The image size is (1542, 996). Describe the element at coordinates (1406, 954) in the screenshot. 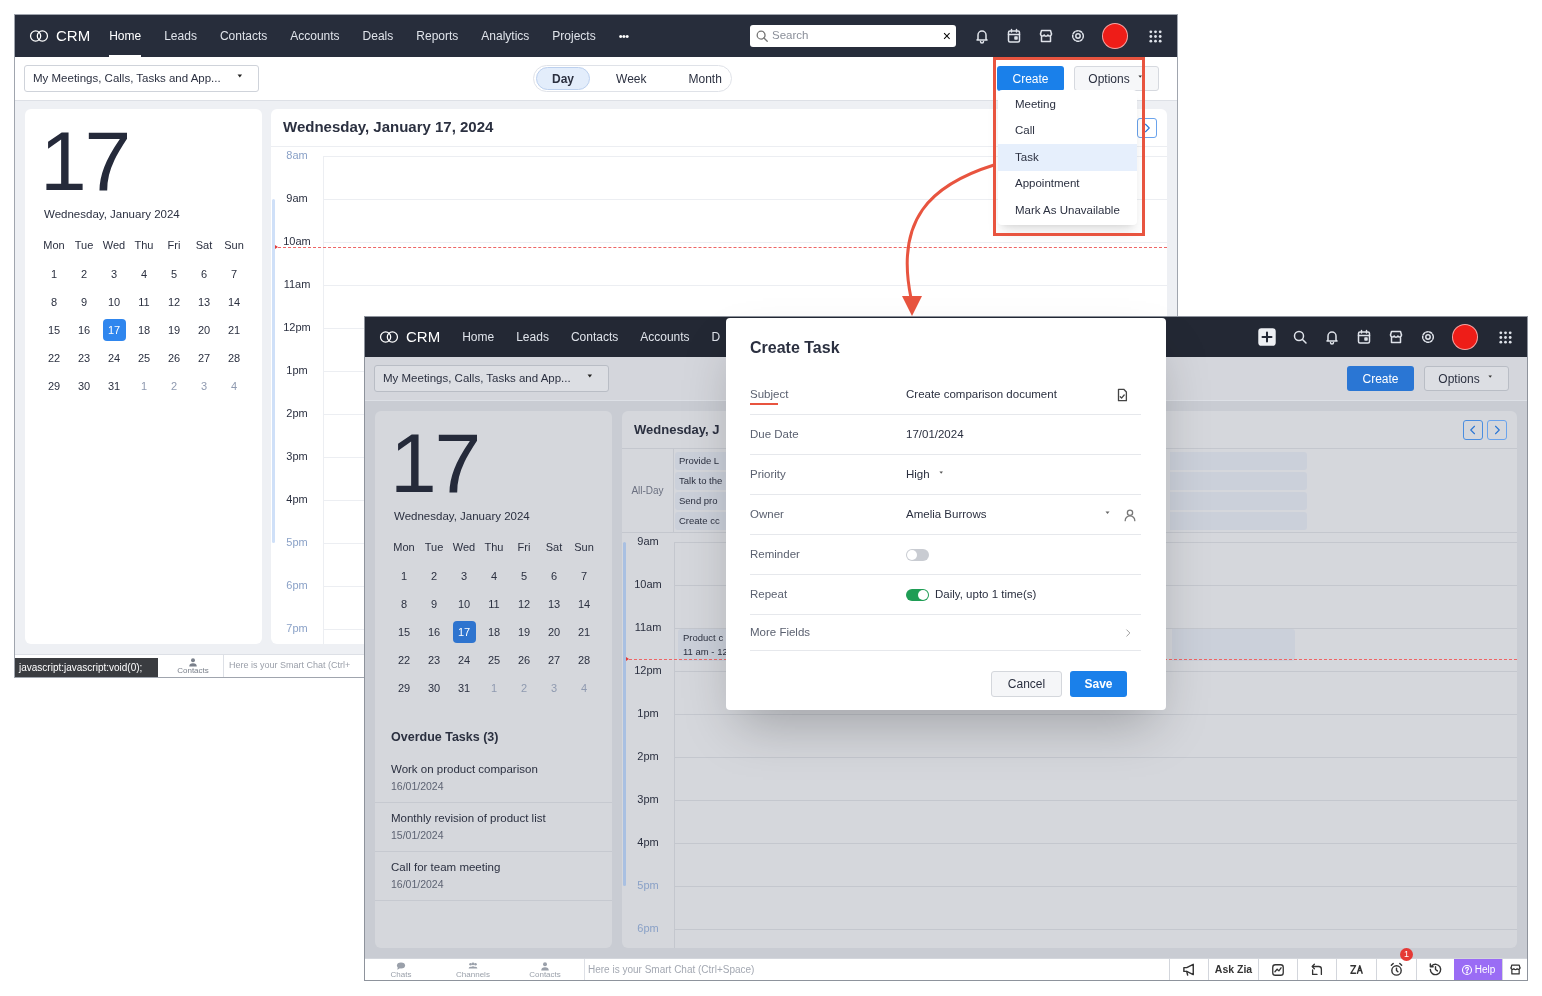

I see `notification-badge: 1` at that location.